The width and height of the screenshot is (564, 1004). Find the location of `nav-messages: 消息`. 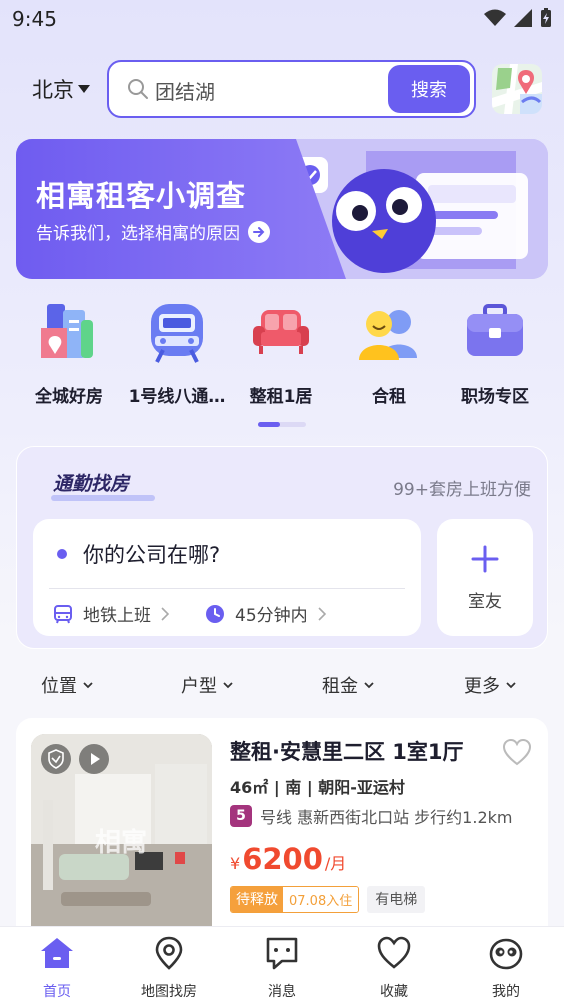

nav-messages: 消息 is located at coordinates (282, 968).